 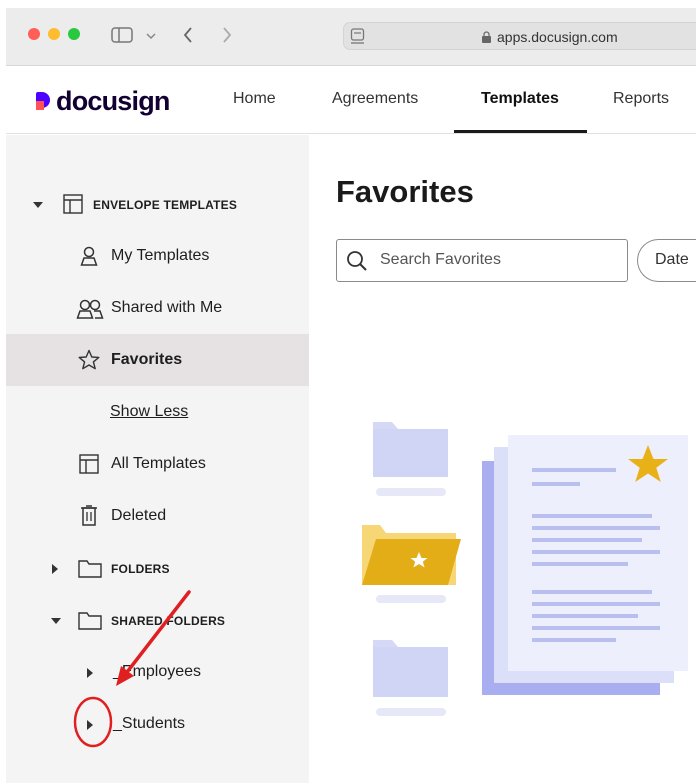 I want to click on sidebar-item-all-templates: All Templates, so click(x=158, y=464).